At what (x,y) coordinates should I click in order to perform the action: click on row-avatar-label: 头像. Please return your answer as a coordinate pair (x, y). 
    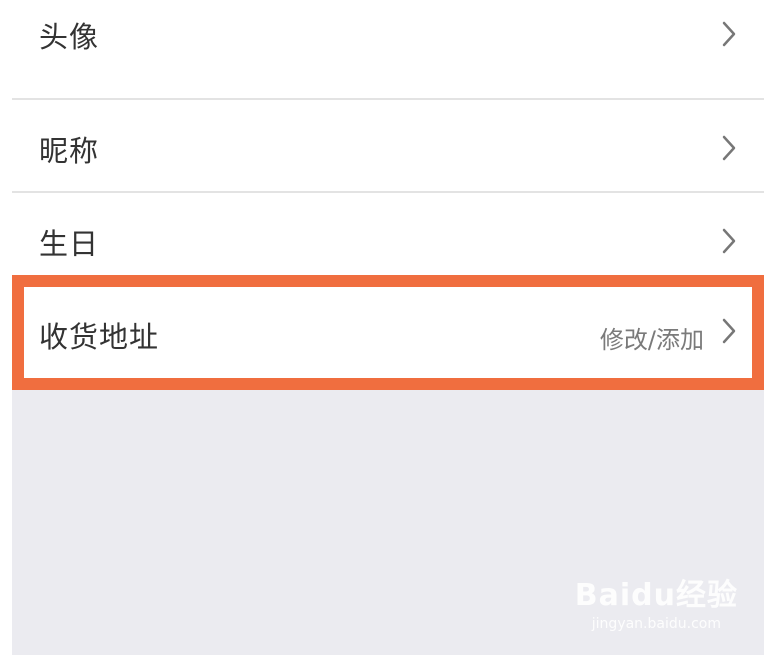
    Looking at the image, I should click on (69, 37).